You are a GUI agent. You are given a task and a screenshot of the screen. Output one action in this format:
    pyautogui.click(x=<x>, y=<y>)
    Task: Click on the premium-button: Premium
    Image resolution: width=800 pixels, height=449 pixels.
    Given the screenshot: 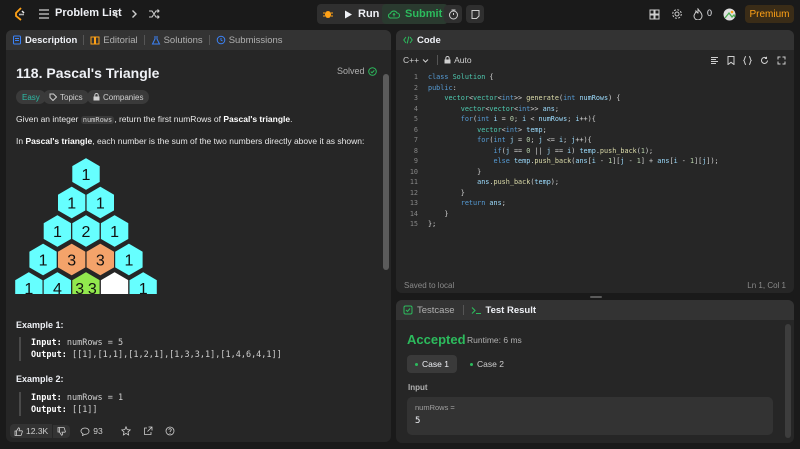 What is the action you would take?
    pyautogui.click(x=769, y=14)
    